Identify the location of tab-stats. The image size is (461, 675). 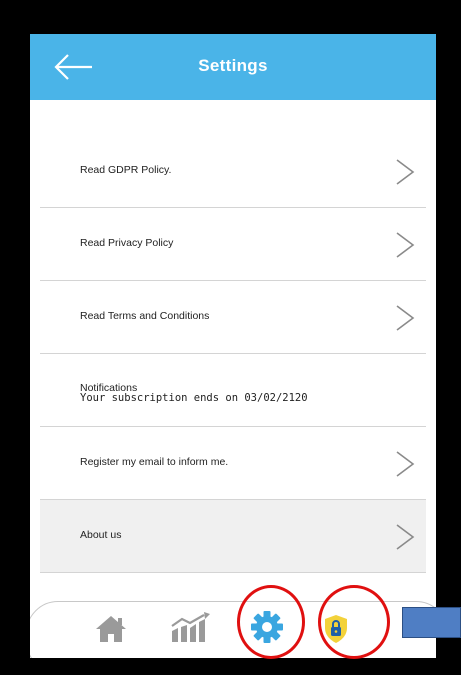
(191, 628).